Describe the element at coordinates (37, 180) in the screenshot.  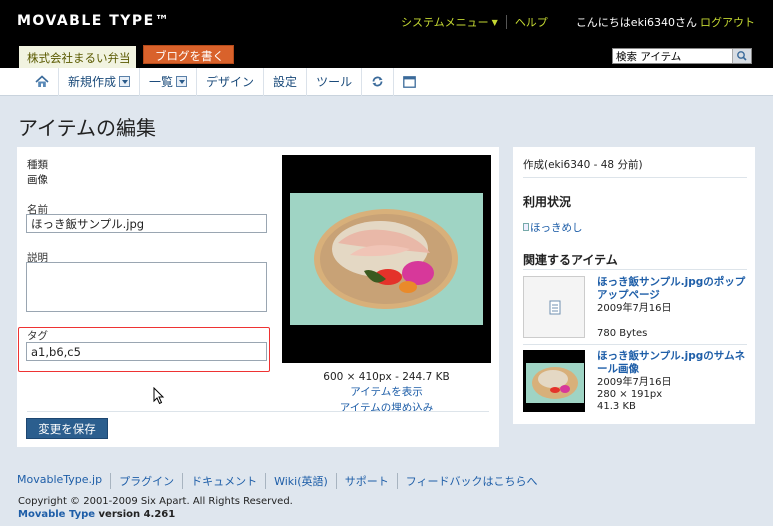
I see `type-value: 画像` at that location.